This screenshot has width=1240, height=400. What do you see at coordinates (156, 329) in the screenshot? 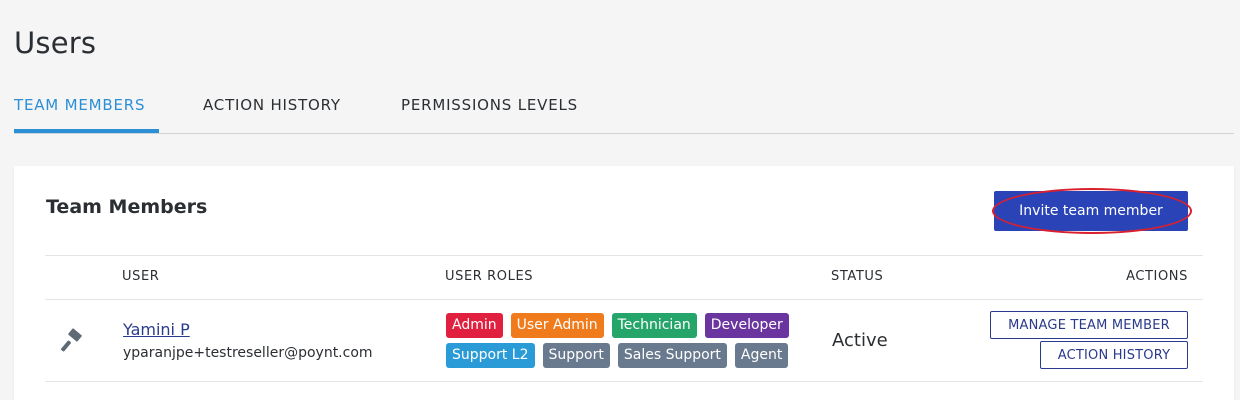
I see `user-name-link: Yamini P` at bounding box center [156, 329].